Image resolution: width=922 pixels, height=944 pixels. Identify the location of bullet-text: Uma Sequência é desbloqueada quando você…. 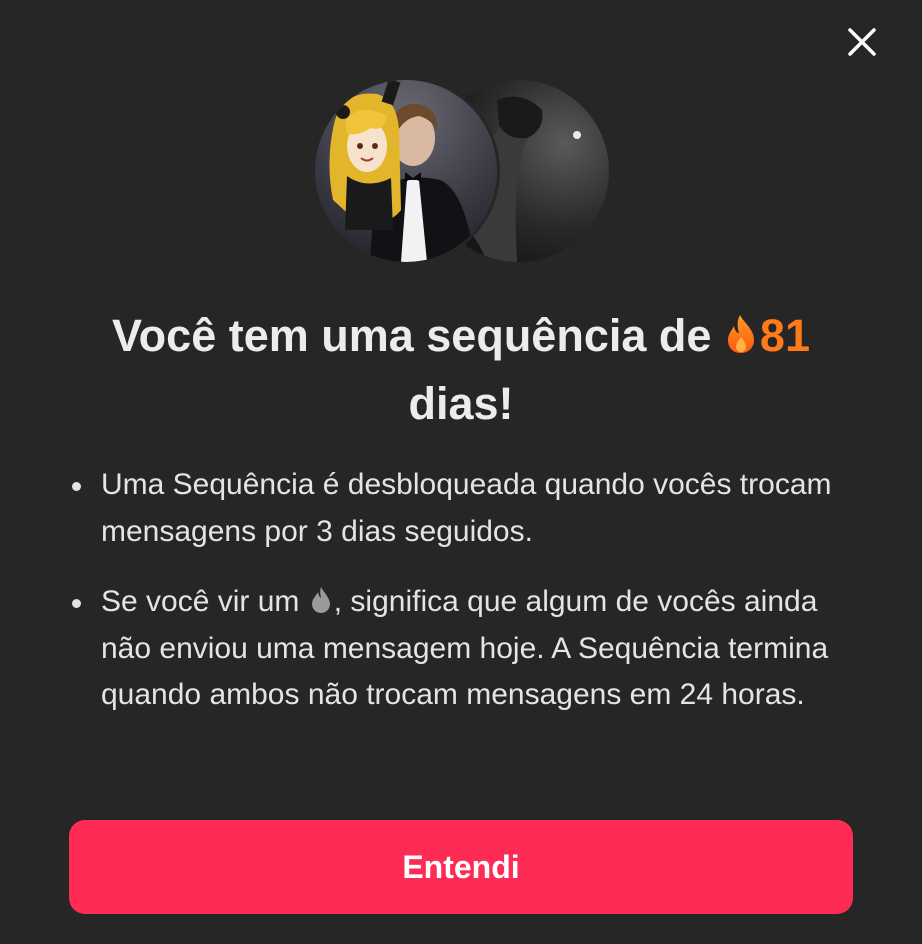
(466, 508).